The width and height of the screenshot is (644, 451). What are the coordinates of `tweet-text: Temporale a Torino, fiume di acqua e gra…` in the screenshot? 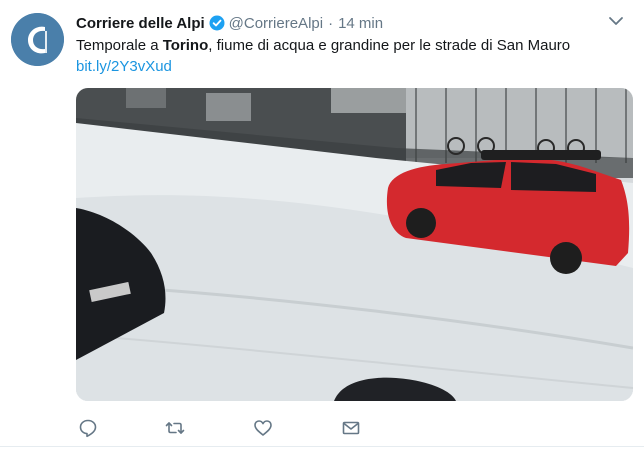 It's located at (356, 46).